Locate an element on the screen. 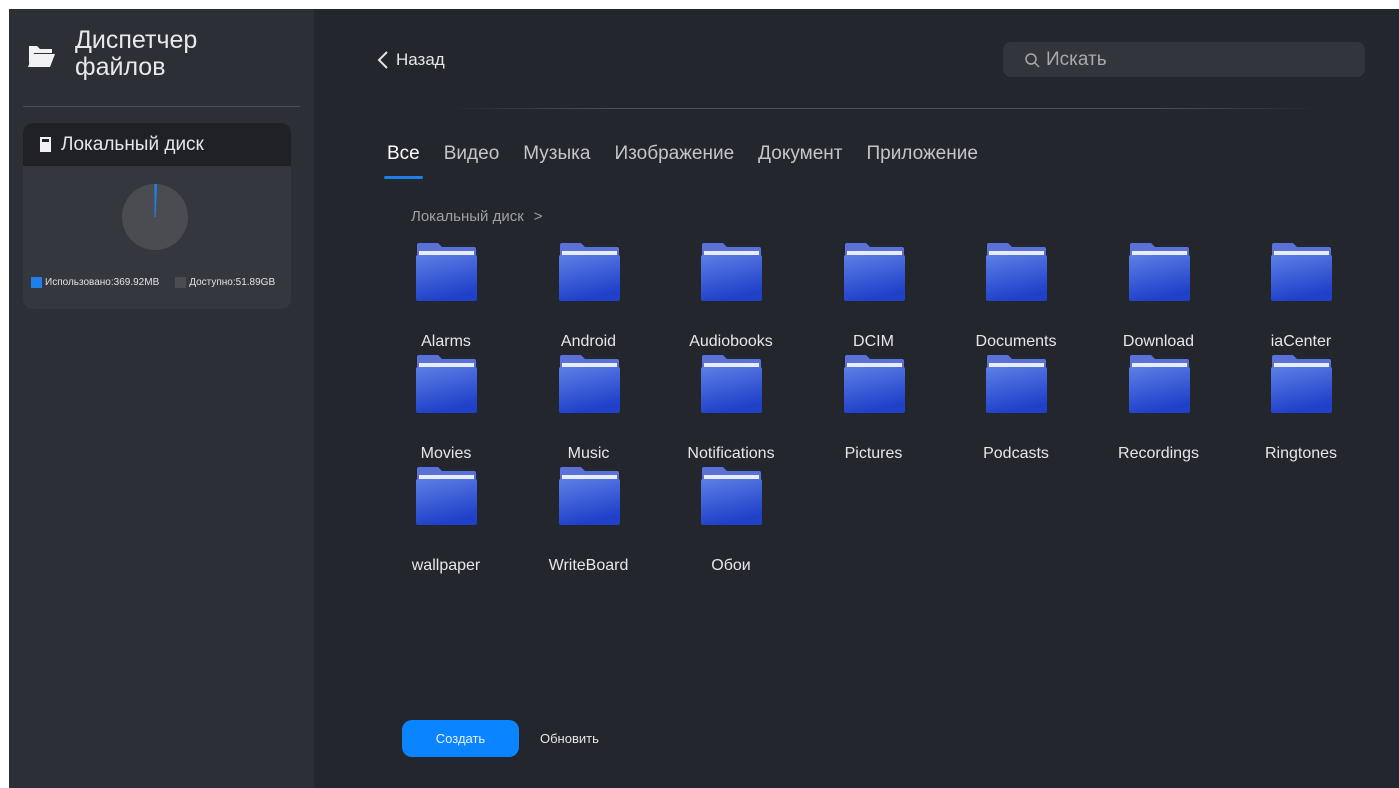  folder-name: iaCenter is located at coordinates (1301, 341).